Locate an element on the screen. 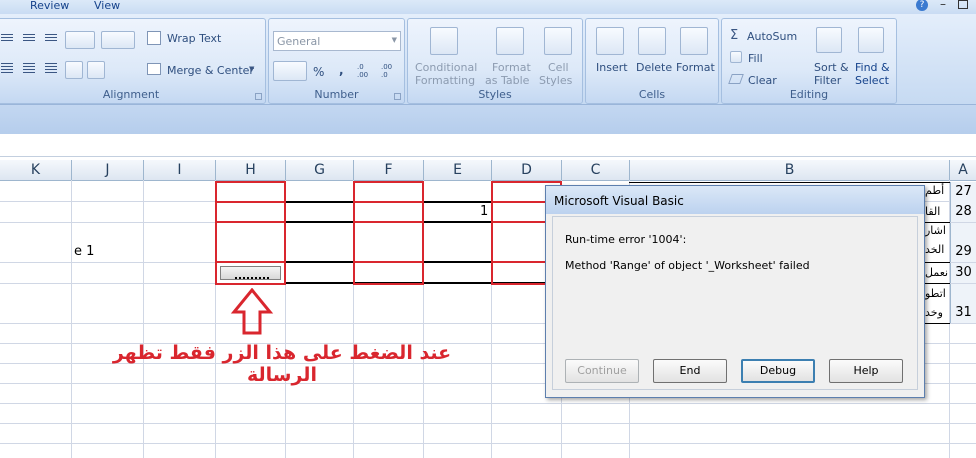 The width and height of the screenshot is (976, 458). debug-button: Debug is located at coordinates (778, 371).